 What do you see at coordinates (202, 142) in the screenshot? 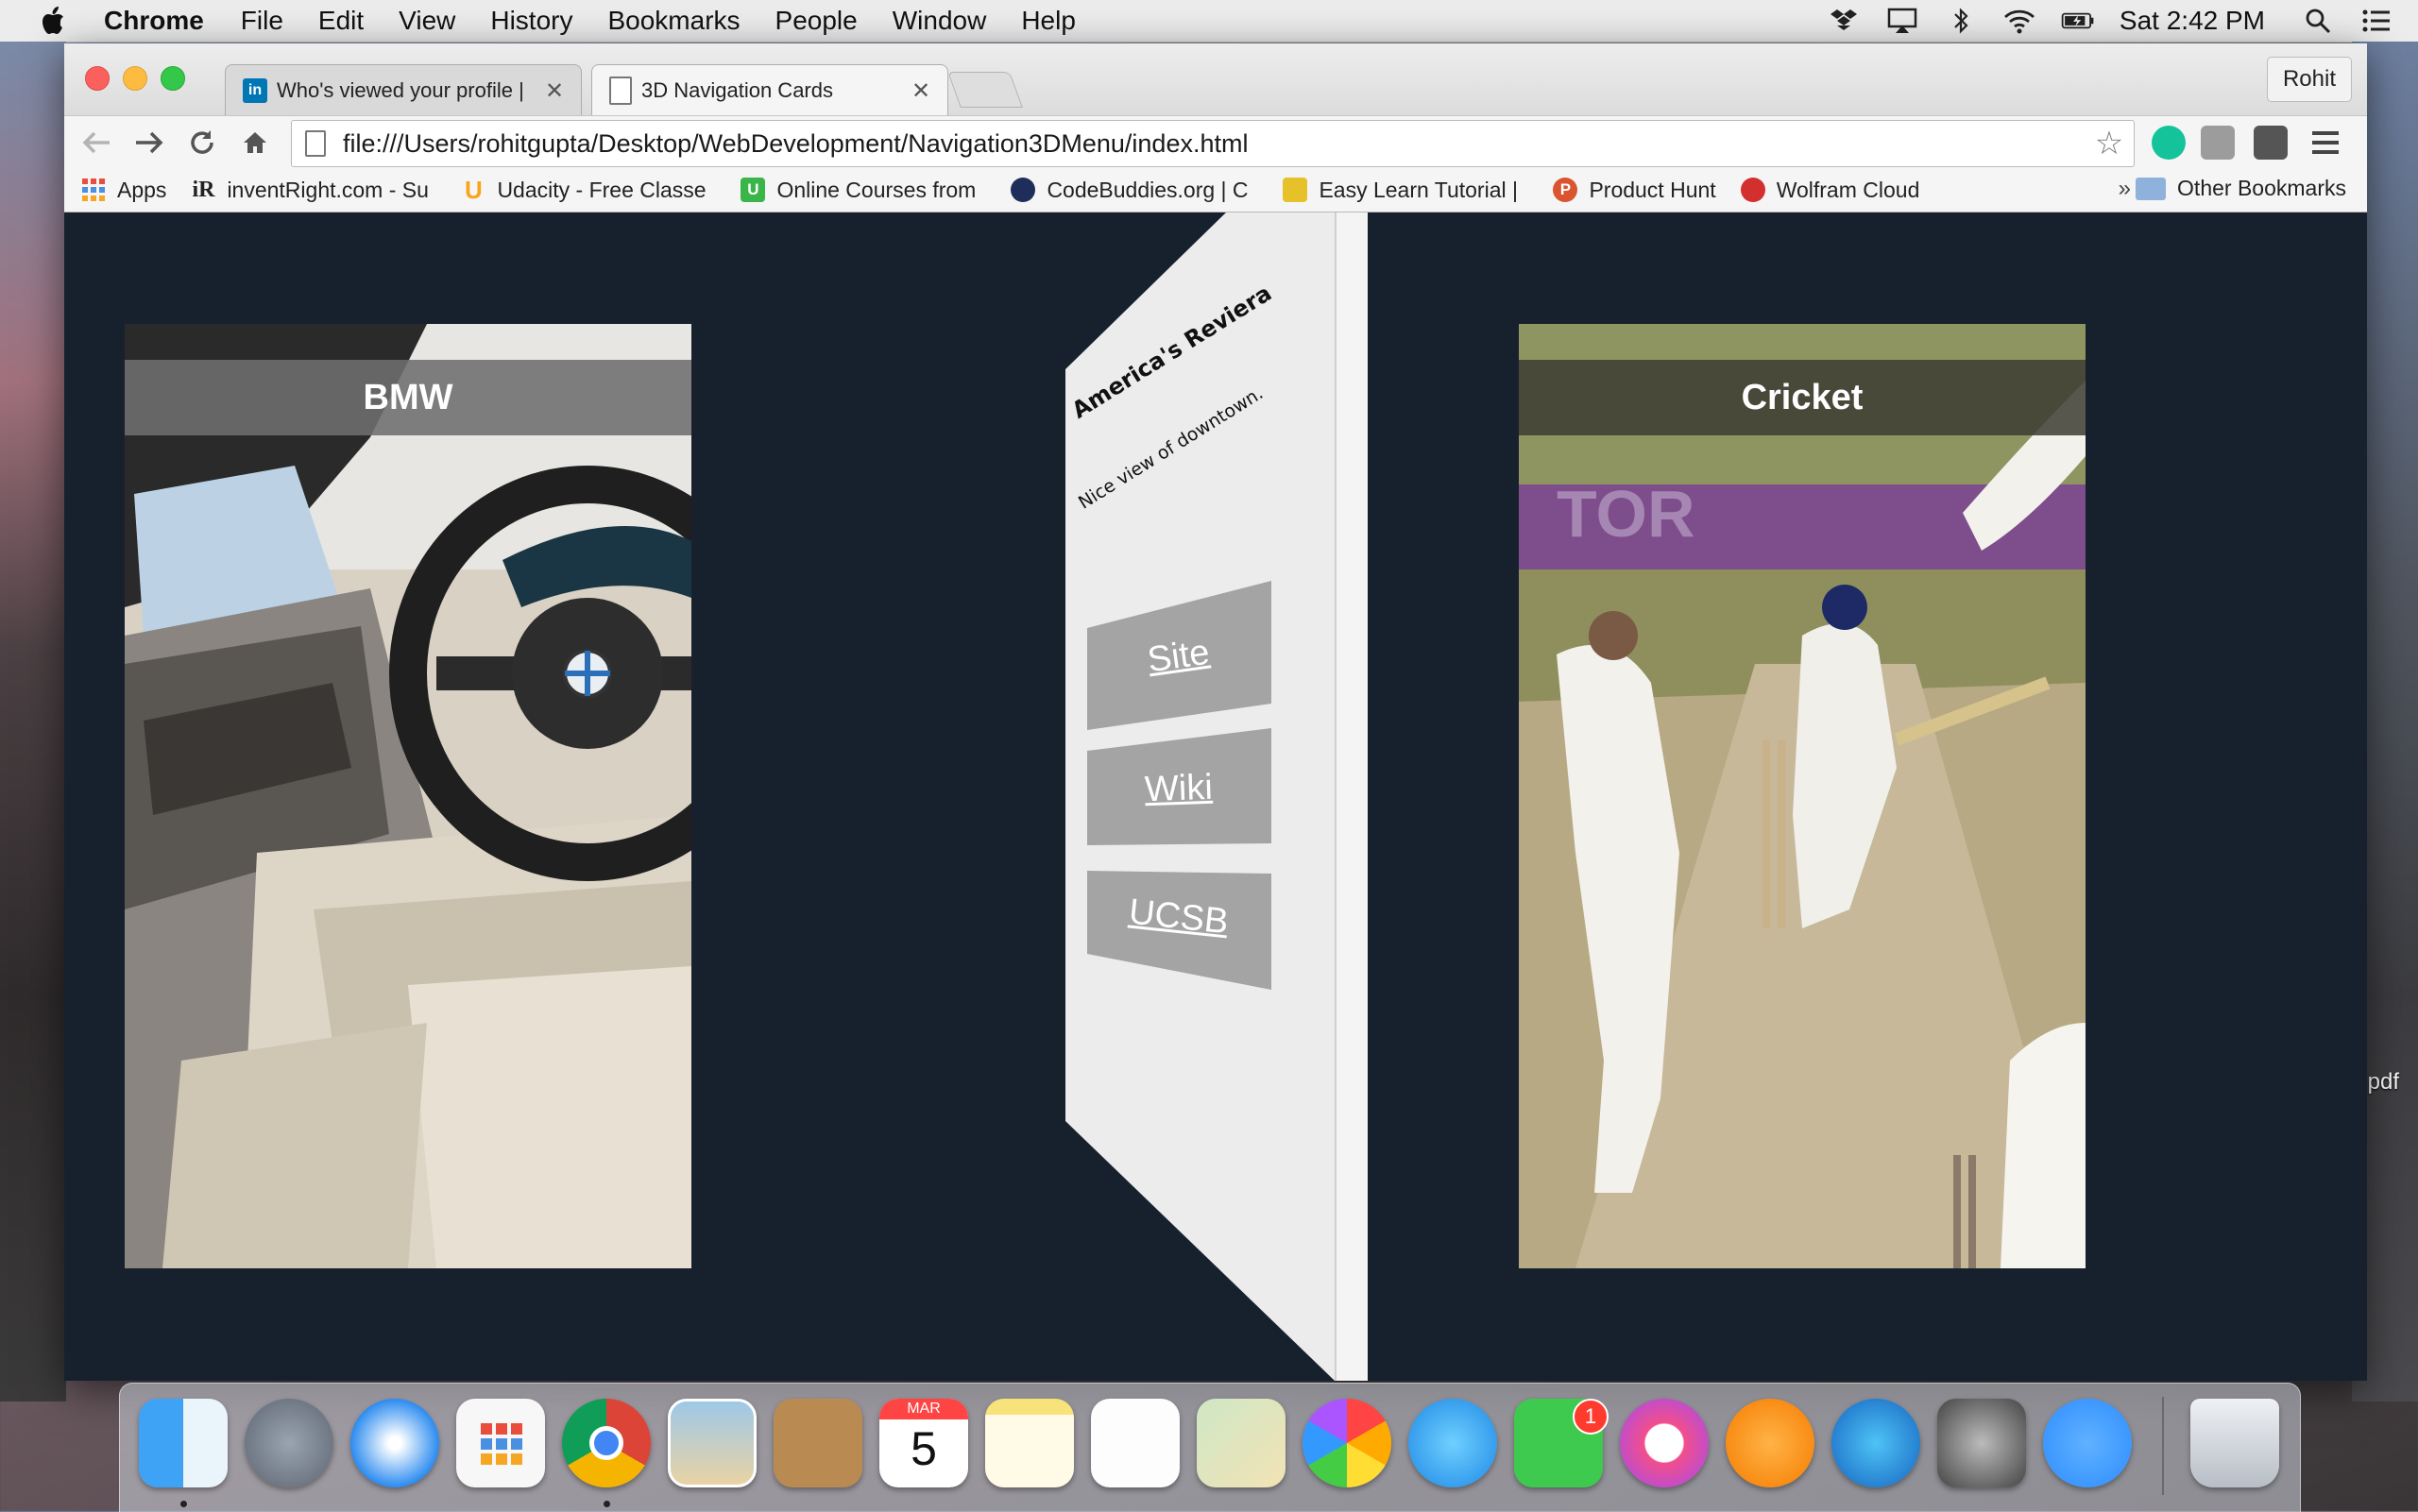
I see `reload-button` at bounding box center [202, 142].